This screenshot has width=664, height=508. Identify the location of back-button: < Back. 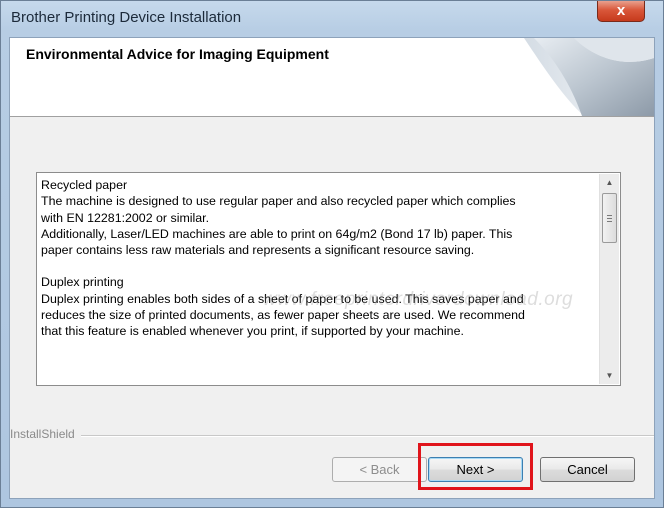
(379, 469).